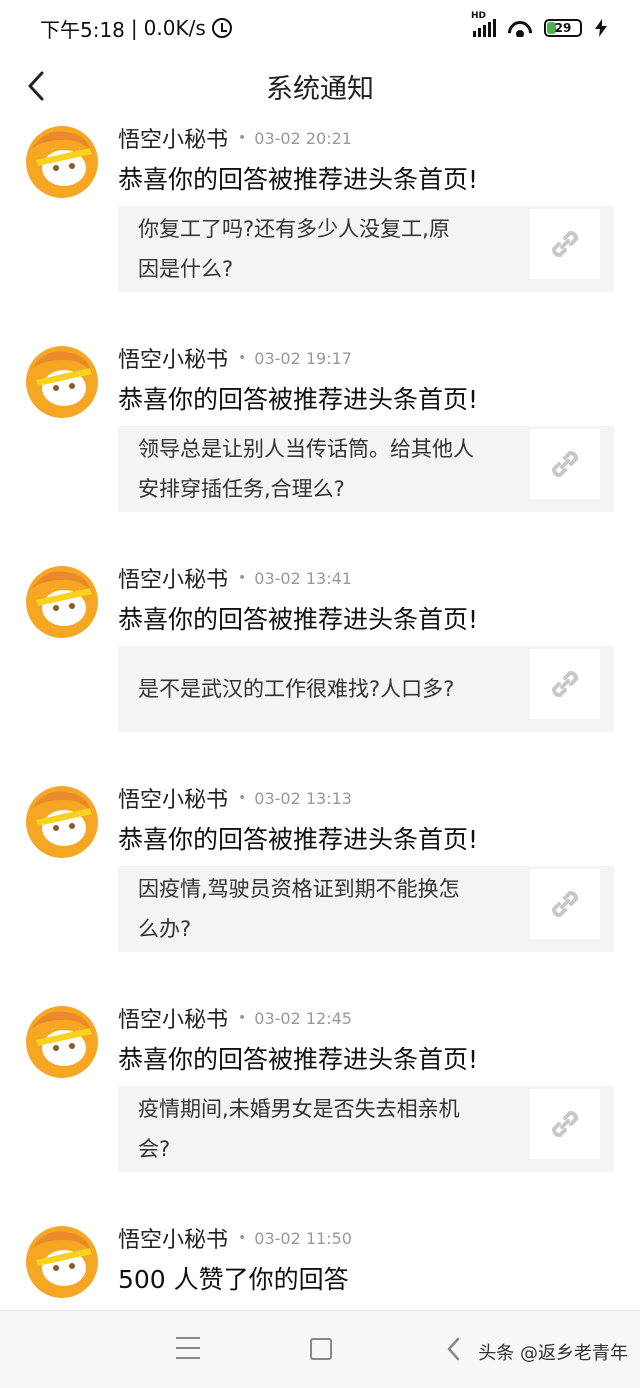  Describe the element at coordinates (82, 29) in the screenshot. I see `status-time: 下午5:18` at that location.